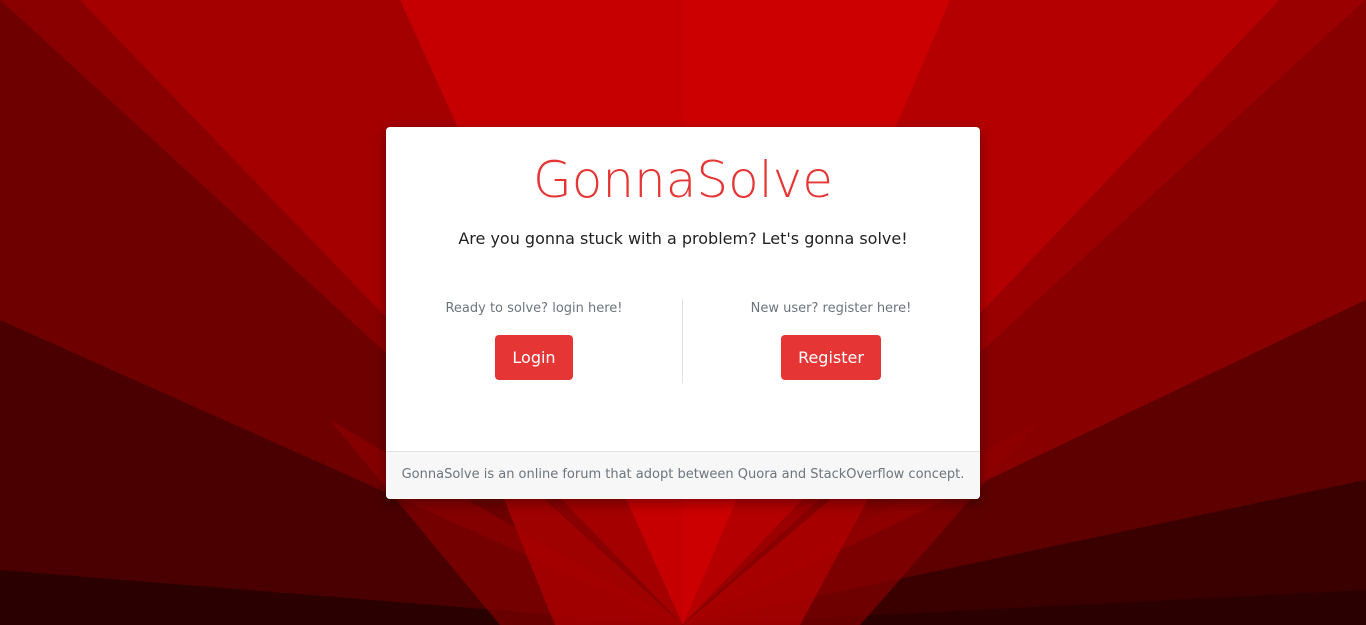 The height and width of the screenshot is (625, 1366). I want to click on brand-title: GonnaSolve, so click(683, 180).